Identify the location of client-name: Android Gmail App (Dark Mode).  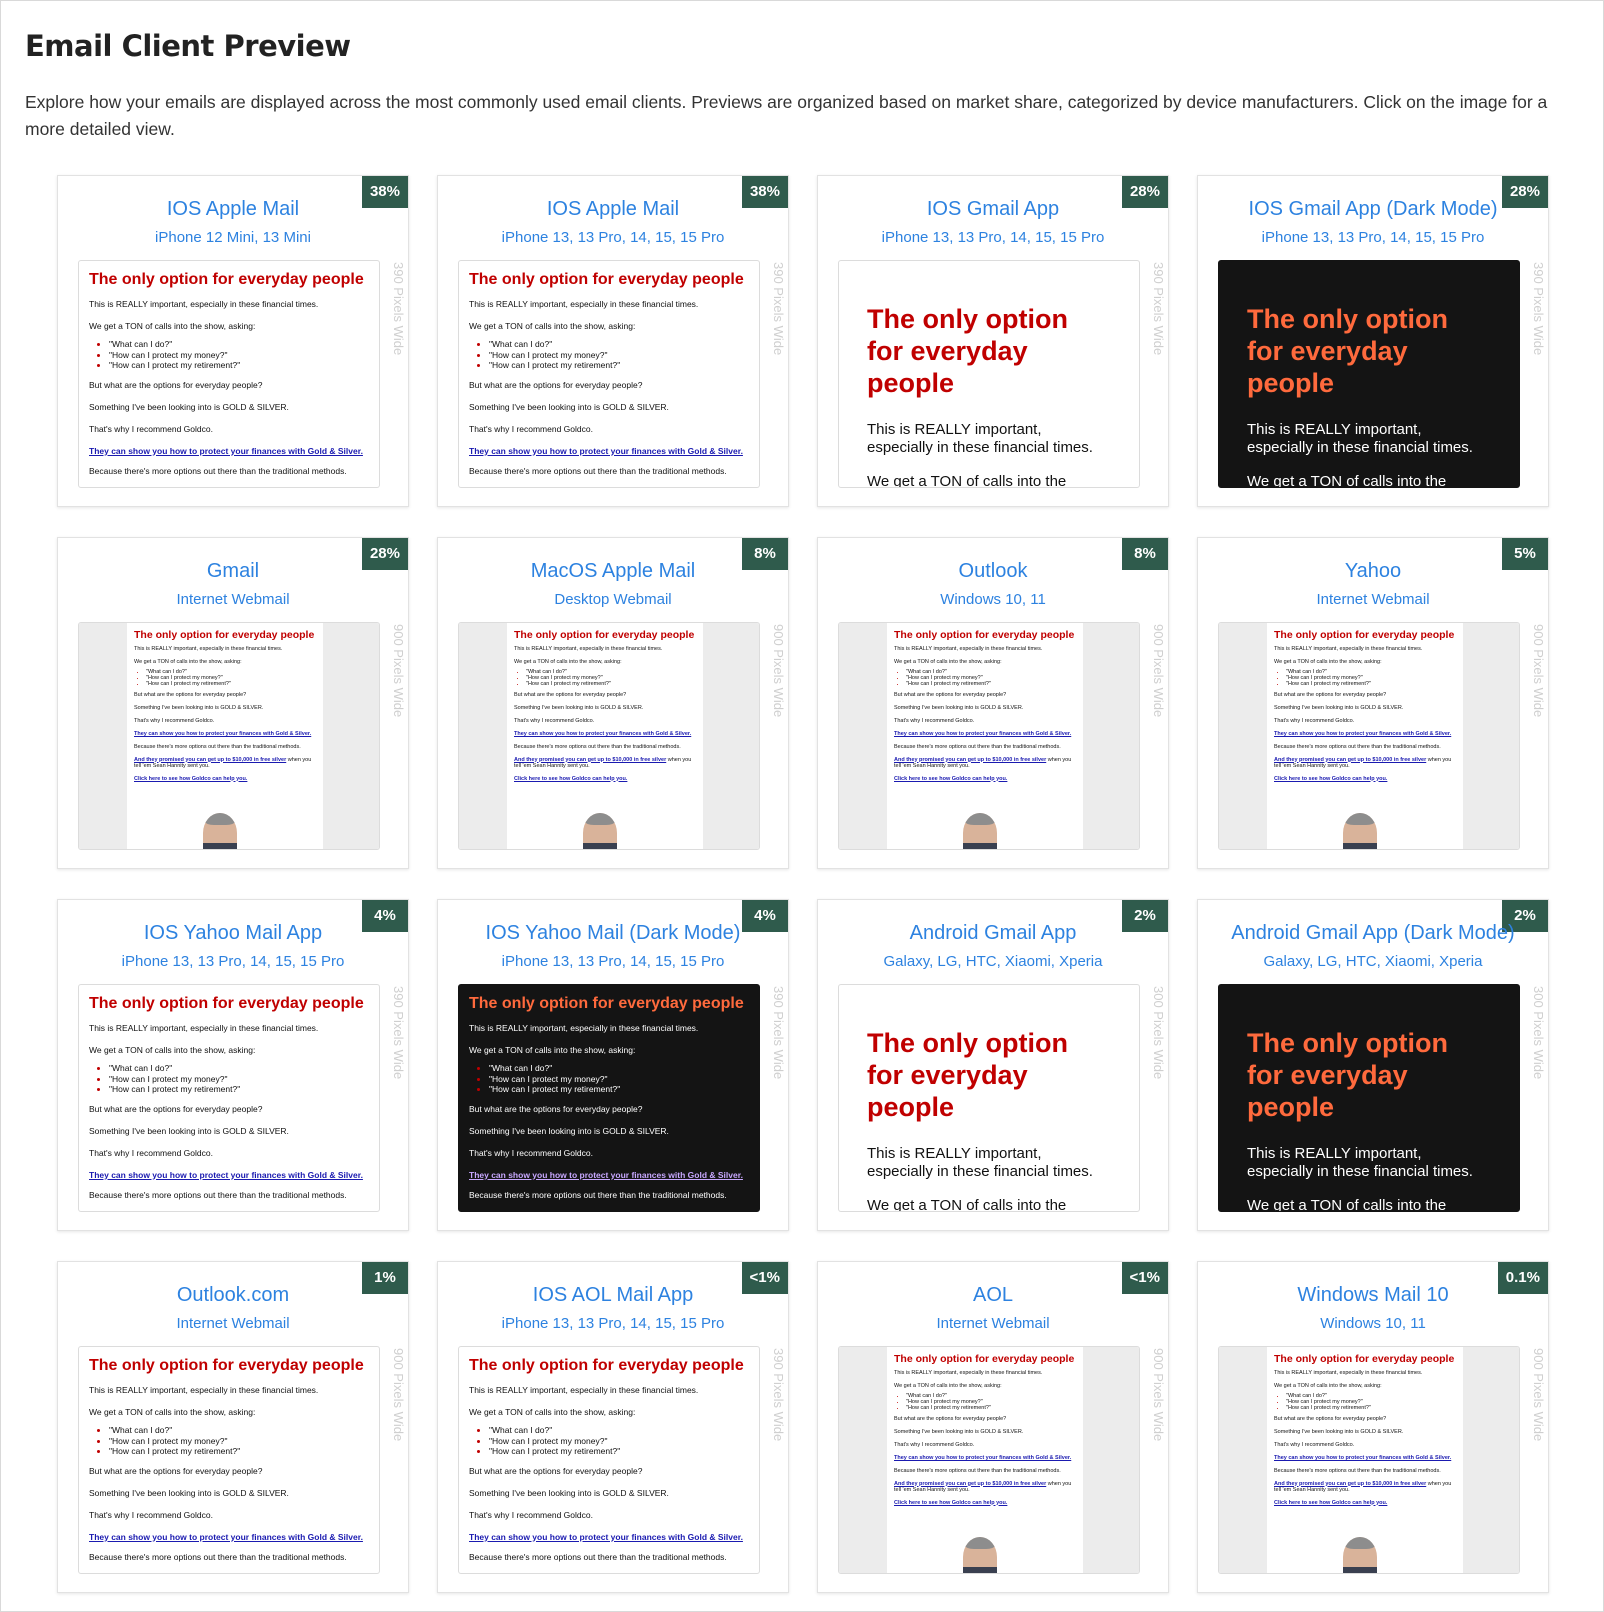
(1373, 933).